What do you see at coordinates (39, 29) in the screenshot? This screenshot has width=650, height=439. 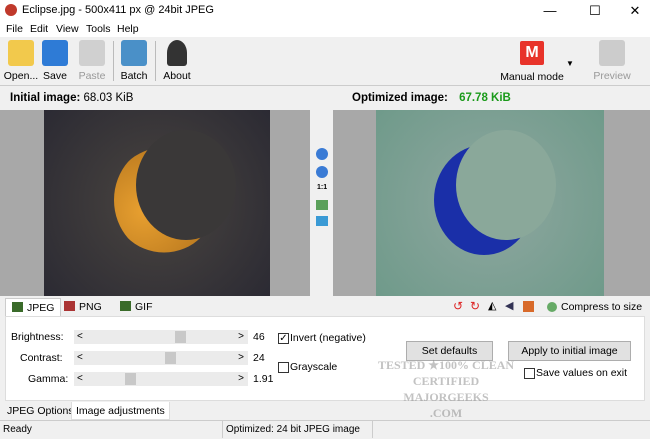 I see `menu-edit: Edit` at bounding box center [39, 29].